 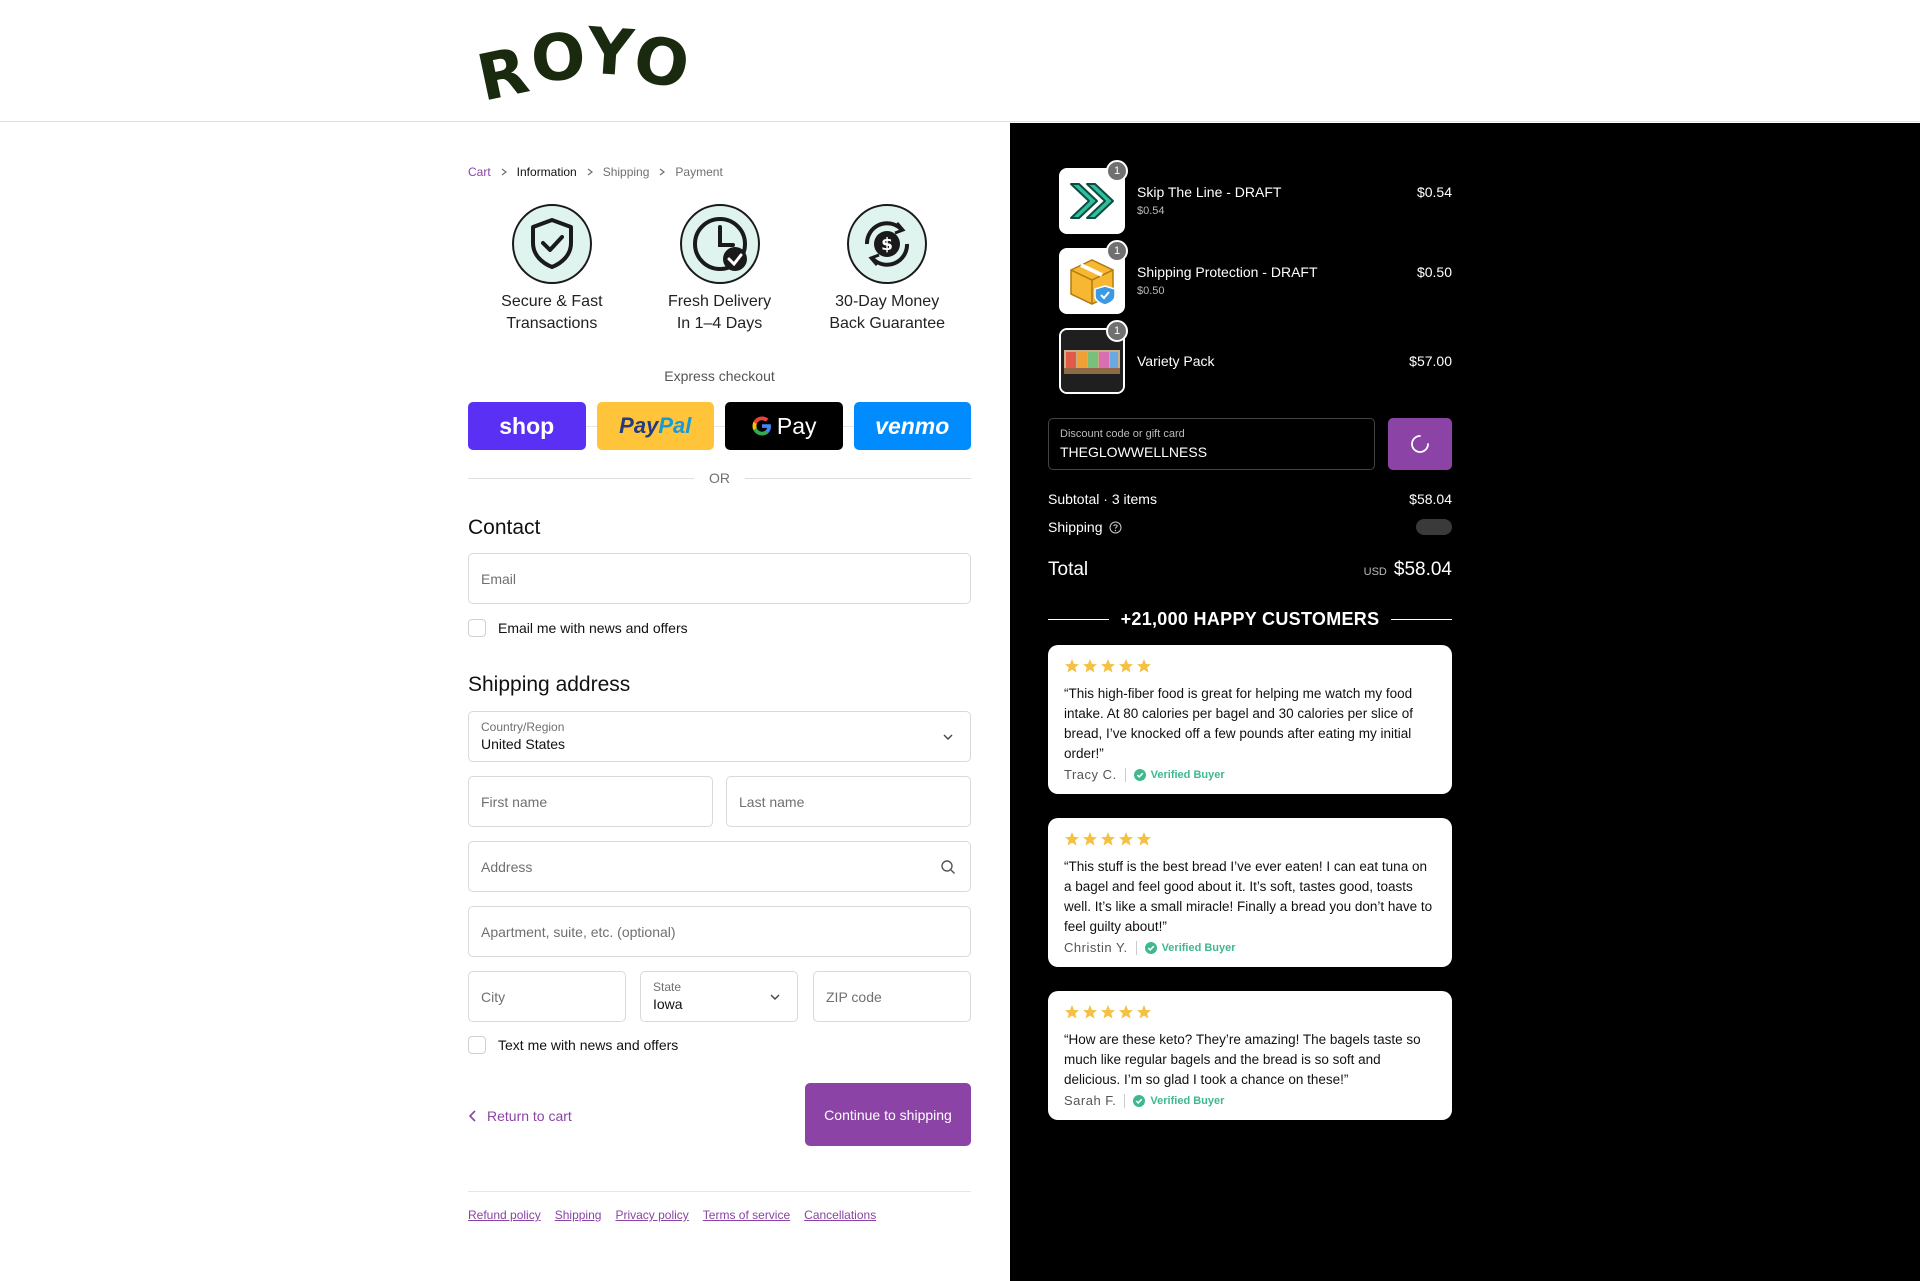 What do you see at coordinates (719, 172) in the screenshot?
I see `breadcrumb: Cart Information Shipping Payment` at bounding box center [719, 172].